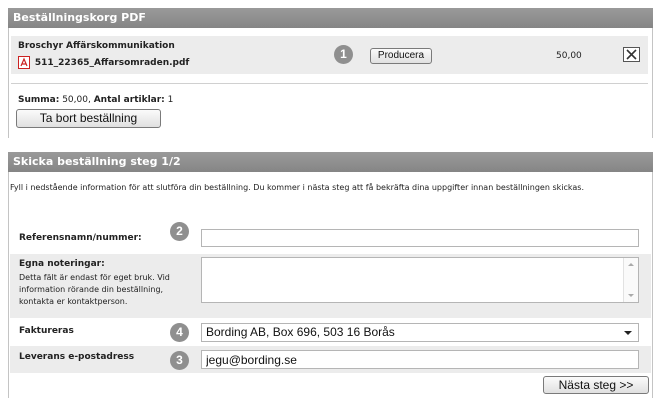 The width and height of the screenshot is (655, 398). What do you see at coordinates (300, 332) in the screenshot?
I see `invoice-selected: Bording AB, Box 696, 503 16 Borås` at bounding box center [300, 332].